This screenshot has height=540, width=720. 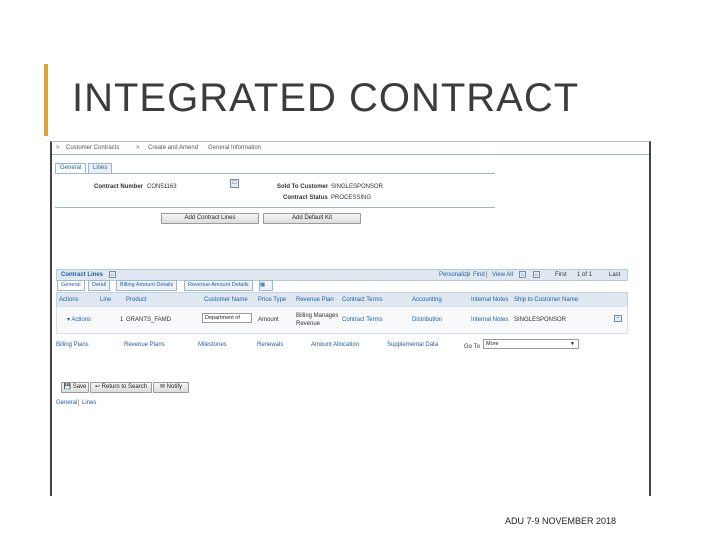 I want to click on column-header: Ship to Customer Name, so click(x=546, y=300).